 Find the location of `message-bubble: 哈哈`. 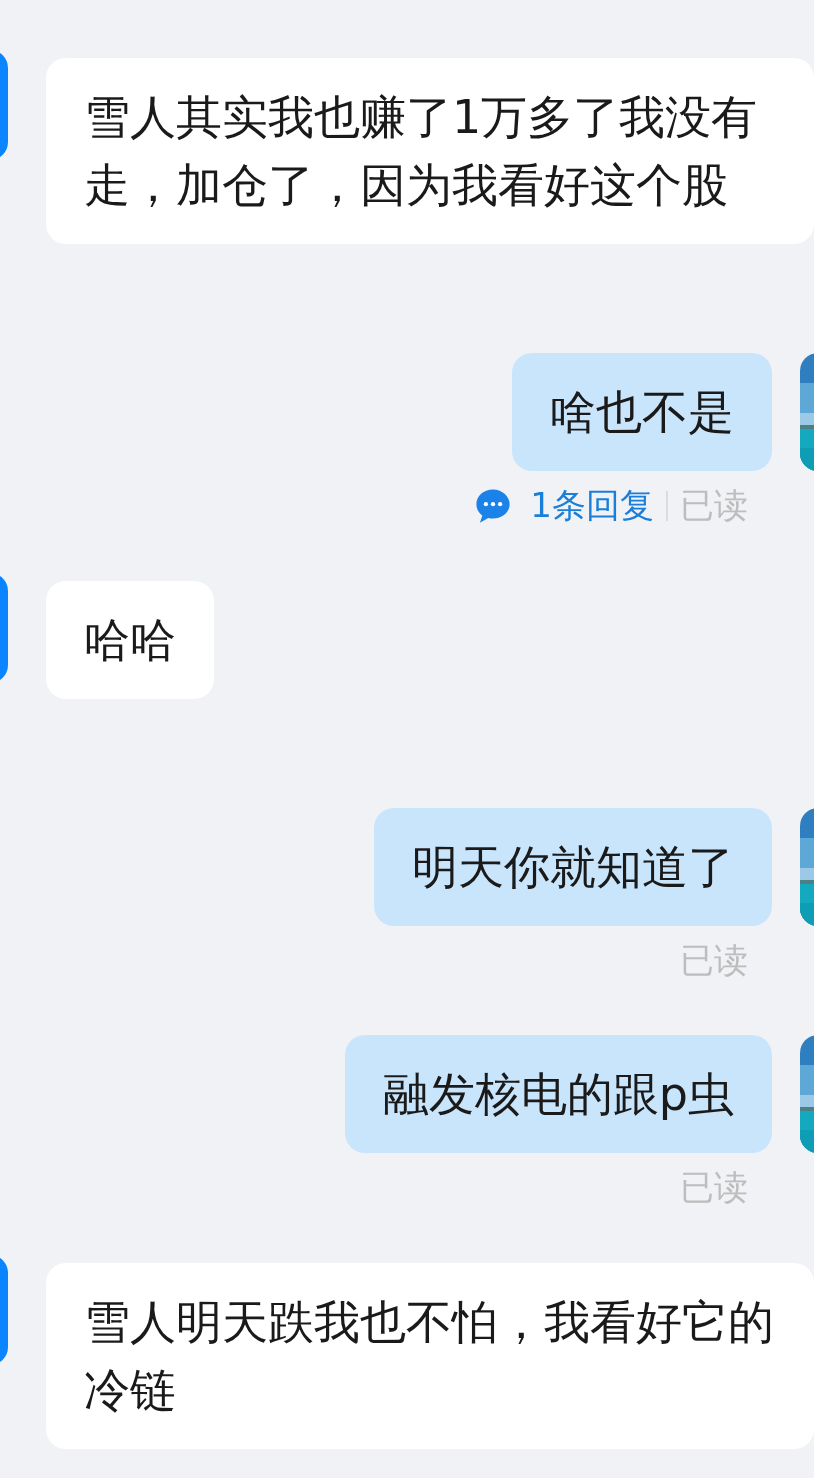

message-bubble: 哈哈 is located at coordinates (130, 640).